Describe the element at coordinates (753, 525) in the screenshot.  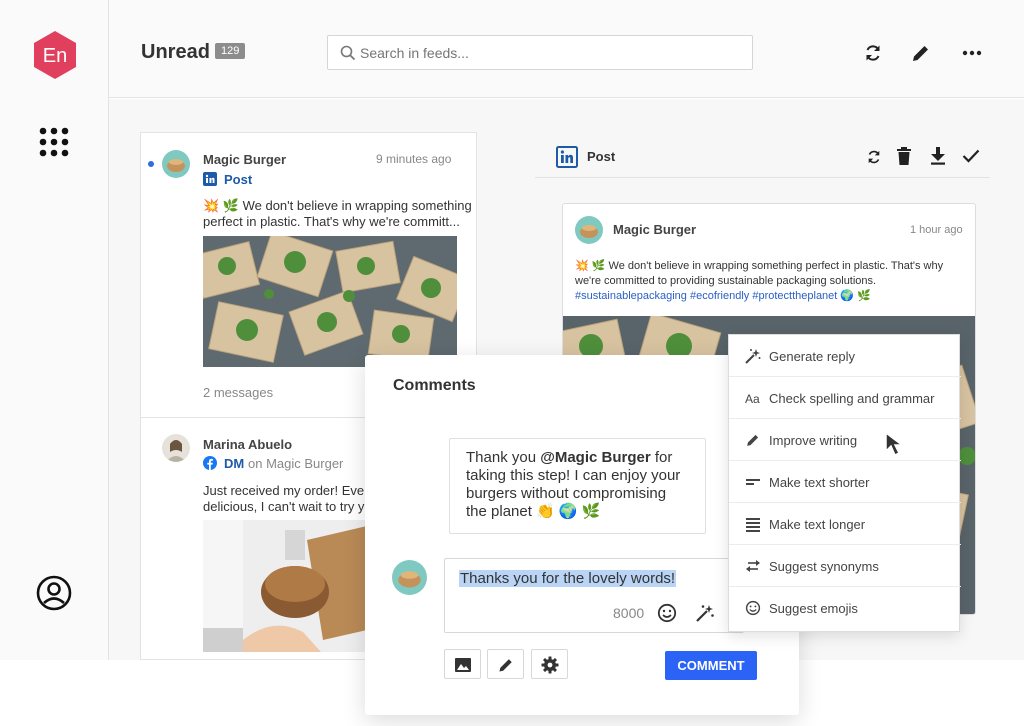
I see `long-lines-icon` at that location.